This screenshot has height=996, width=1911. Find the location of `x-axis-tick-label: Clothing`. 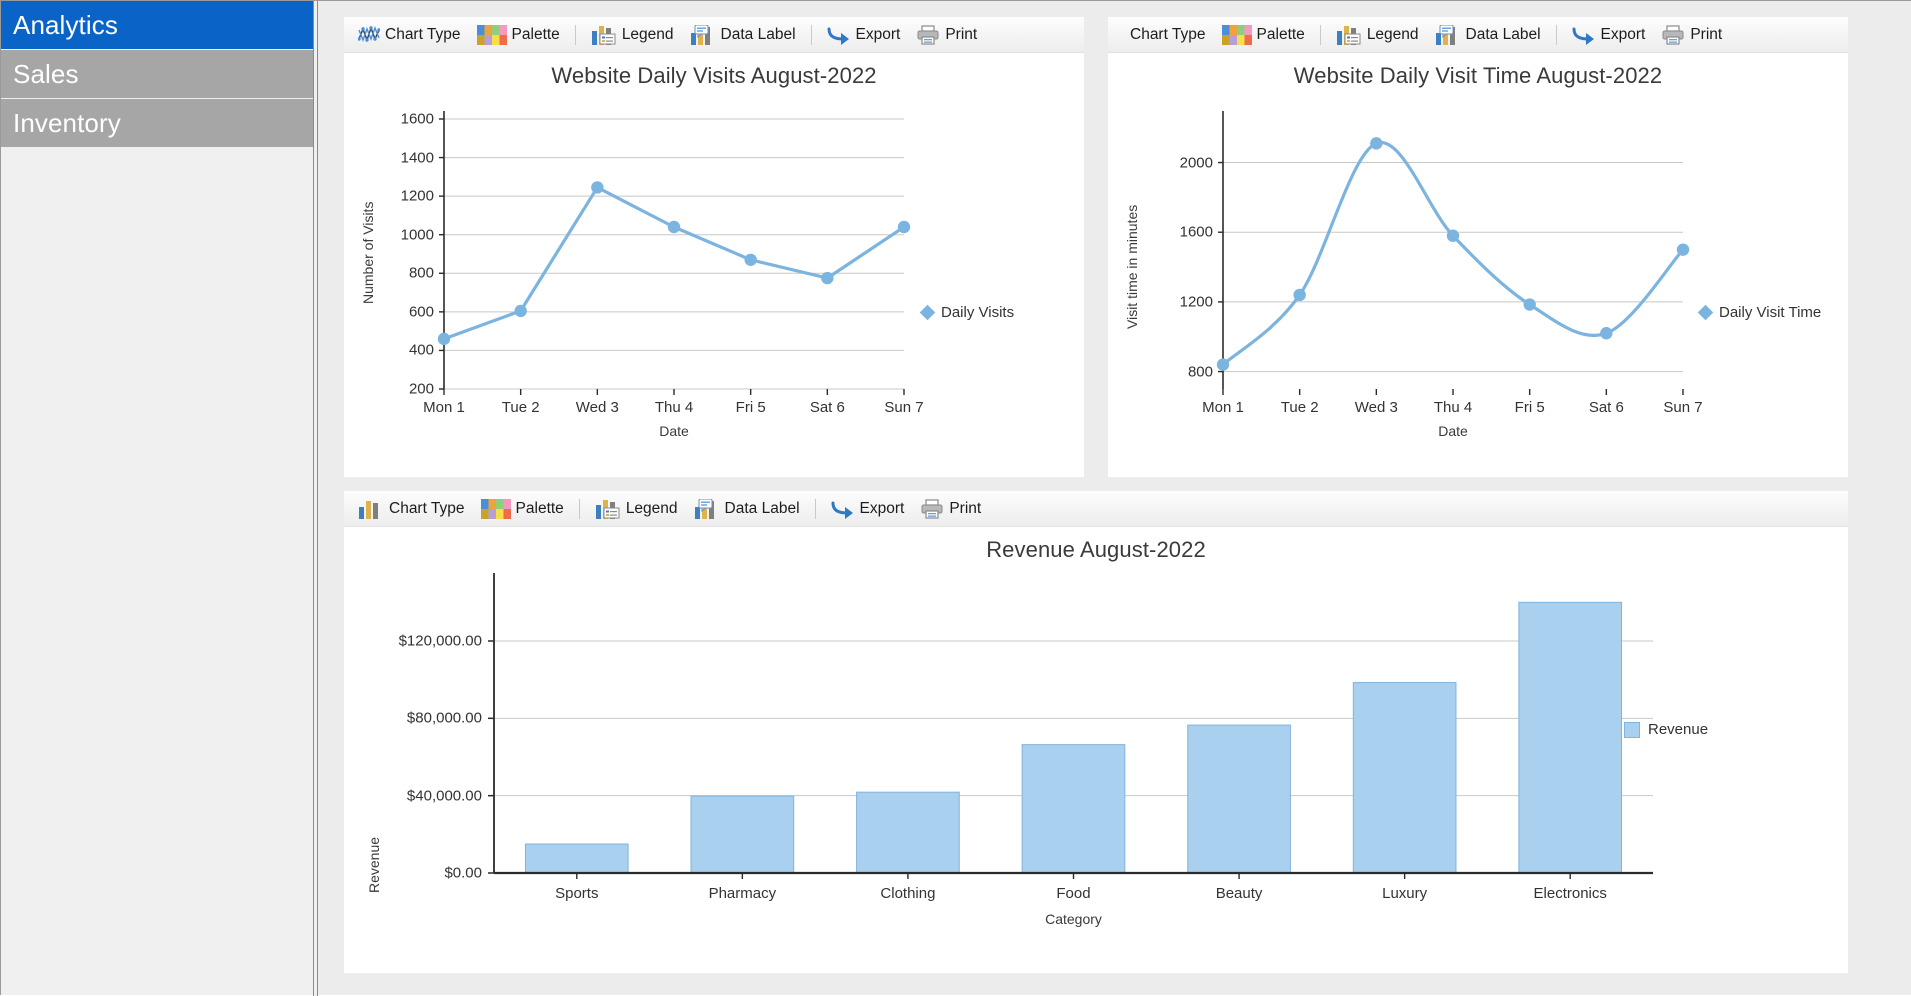

x-axis-tick-label: Clothing is located at coordinates (908, 893).